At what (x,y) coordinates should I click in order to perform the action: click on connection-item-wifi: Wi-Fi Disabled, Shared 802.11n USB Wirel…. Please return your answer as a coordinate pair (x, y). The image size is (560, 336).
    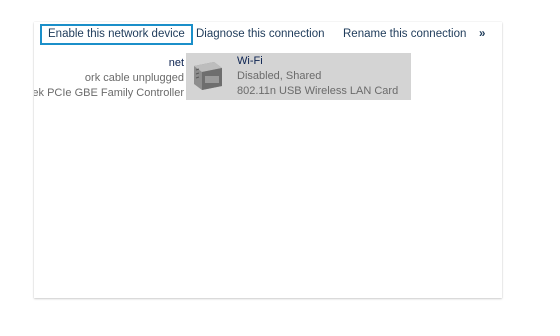
    Looking at the image, I should click on (298, 76).